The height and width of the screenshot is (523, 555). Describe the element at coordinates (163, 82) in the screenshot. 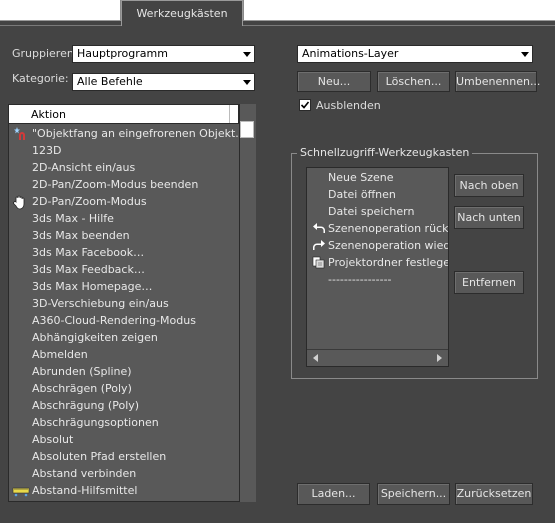

I see `category-select: Alle Befehle` at that location.